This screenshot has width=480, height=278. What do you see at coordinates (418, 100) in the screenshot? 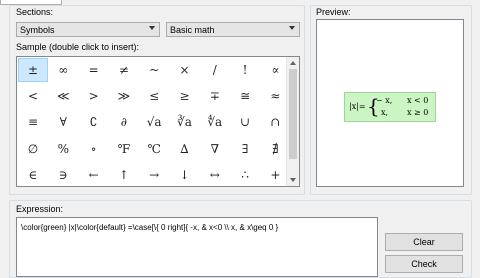
I see `formula-case1-condition: x < 0` at bounding box center [418, 100].